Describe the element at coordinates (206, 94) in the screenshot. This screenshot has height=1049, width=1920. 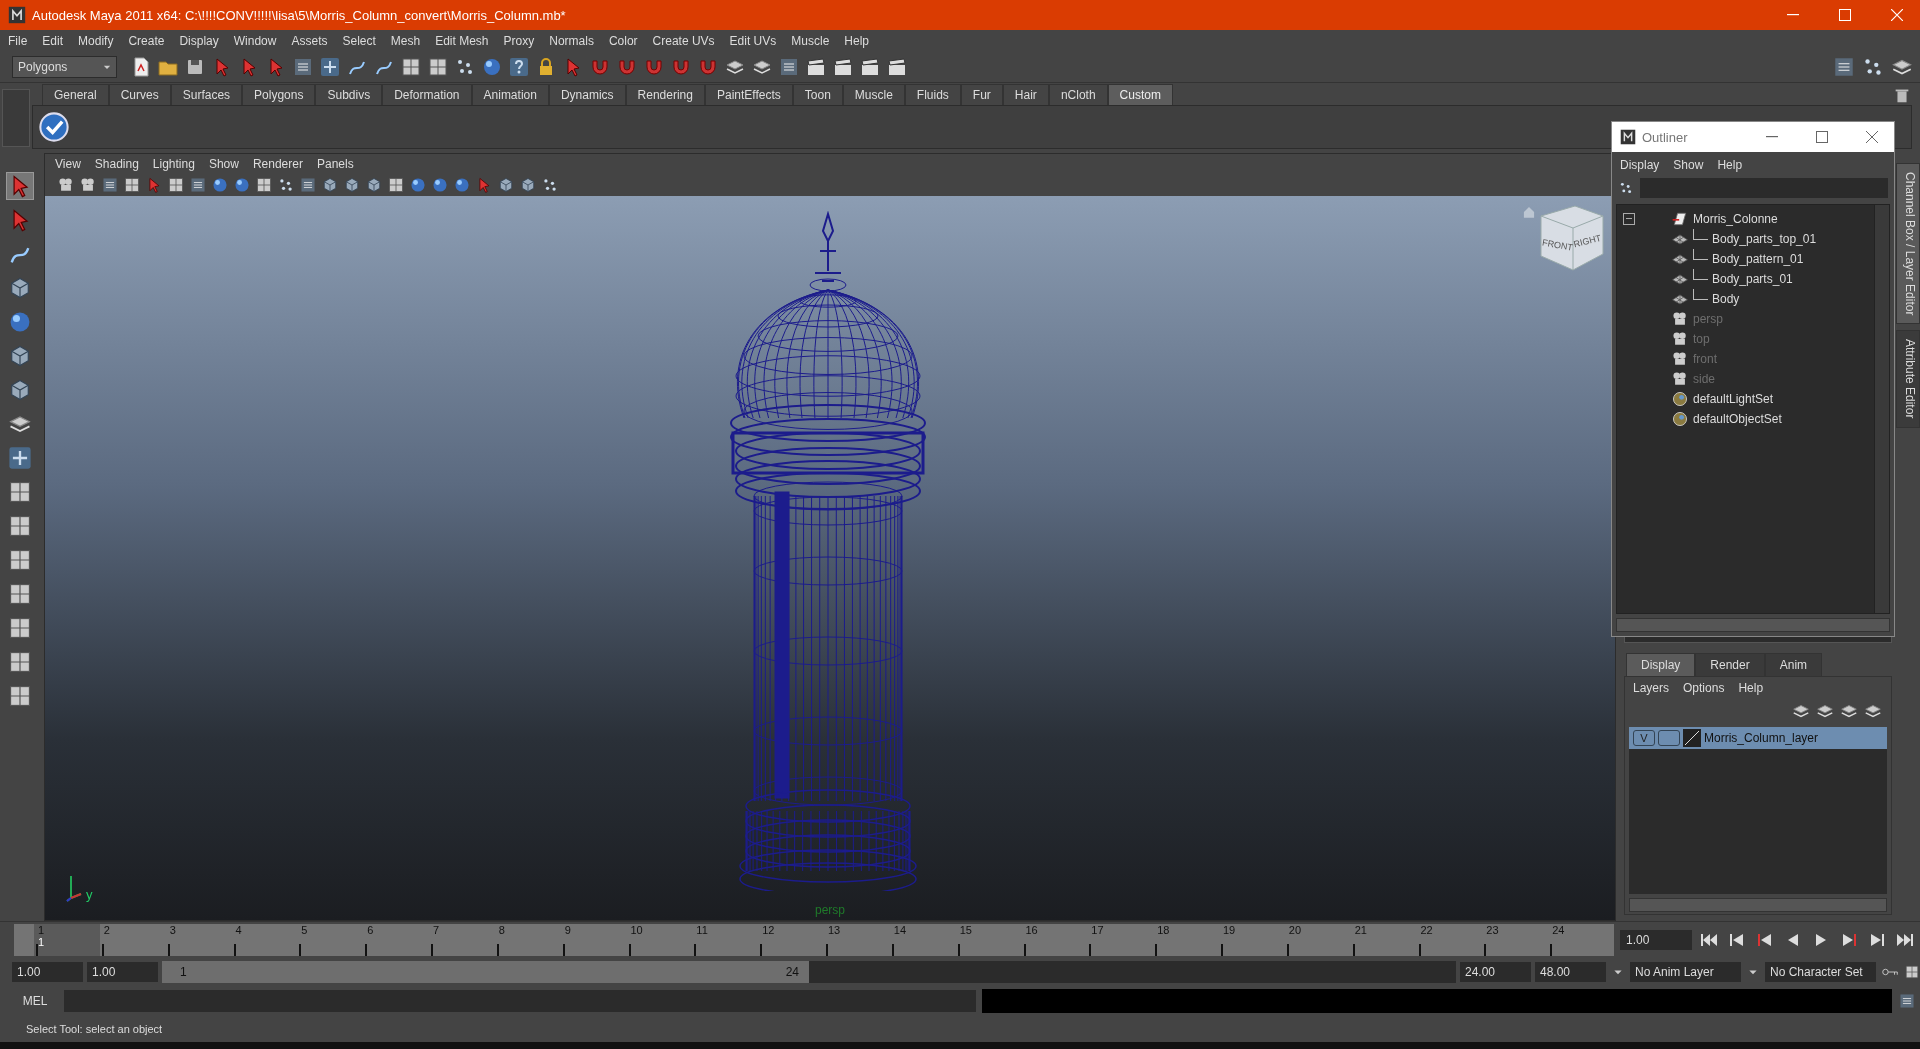
I see `shelf-tab: Surfaces` at that location.